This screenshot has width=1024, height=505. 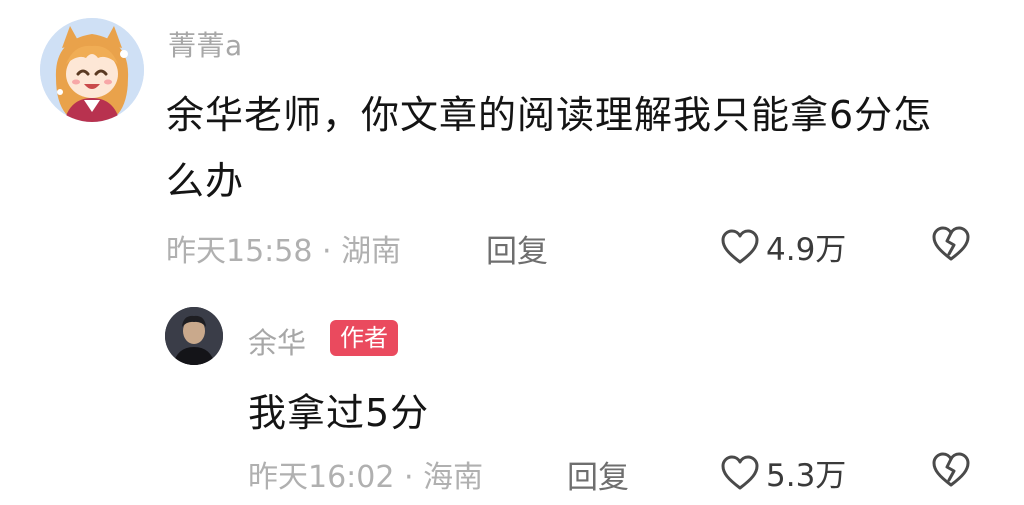 I want to click on dislike-button, so click(x=951, y=244).